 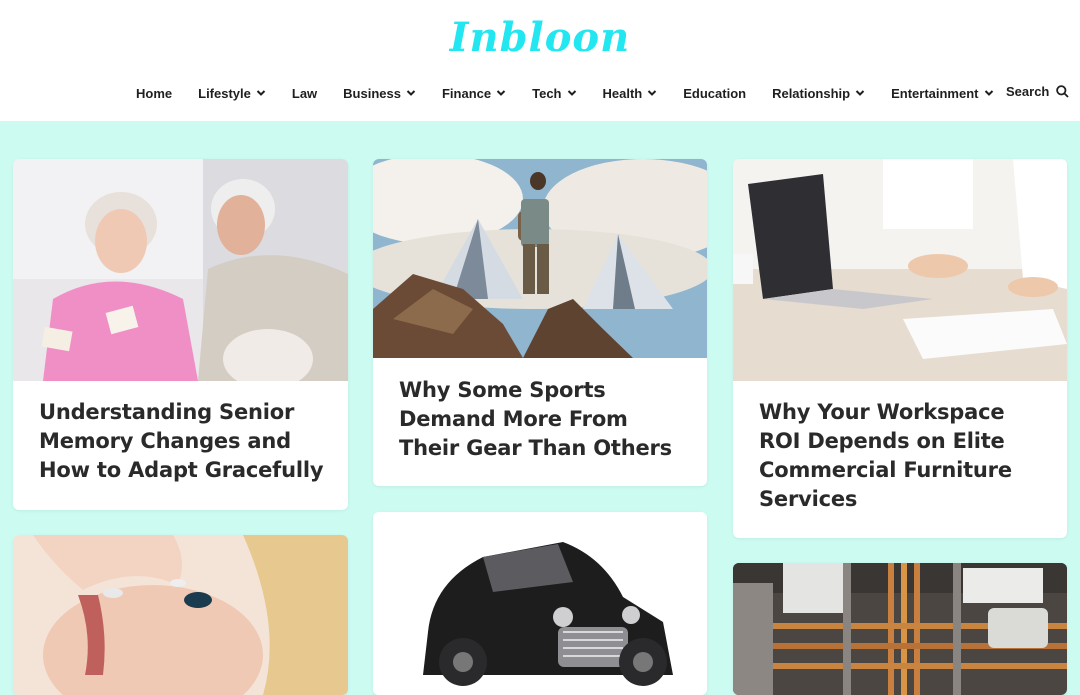 I want to click on nav-label: Health, so click(x=622, y=93).